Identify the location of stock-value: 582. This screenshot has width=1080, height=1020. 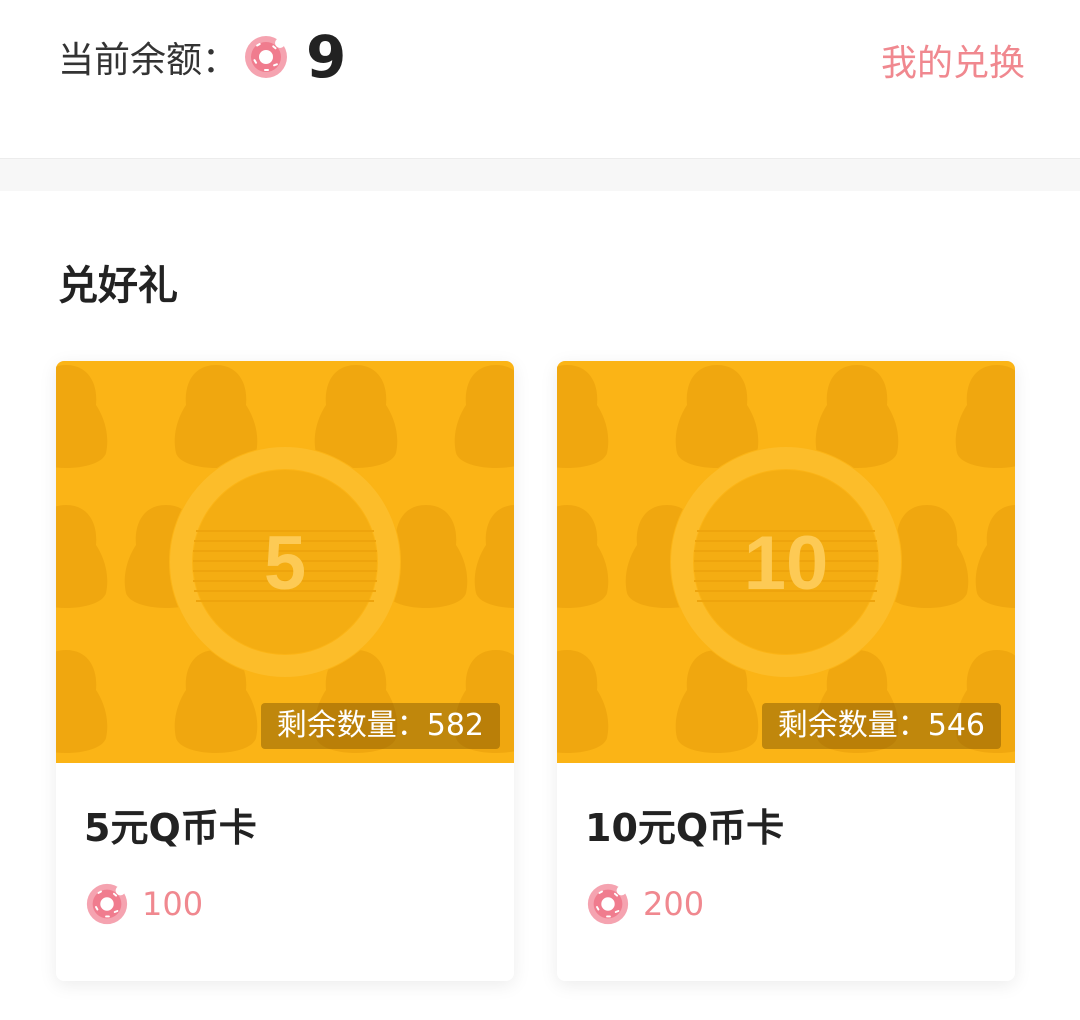
(455, 725).